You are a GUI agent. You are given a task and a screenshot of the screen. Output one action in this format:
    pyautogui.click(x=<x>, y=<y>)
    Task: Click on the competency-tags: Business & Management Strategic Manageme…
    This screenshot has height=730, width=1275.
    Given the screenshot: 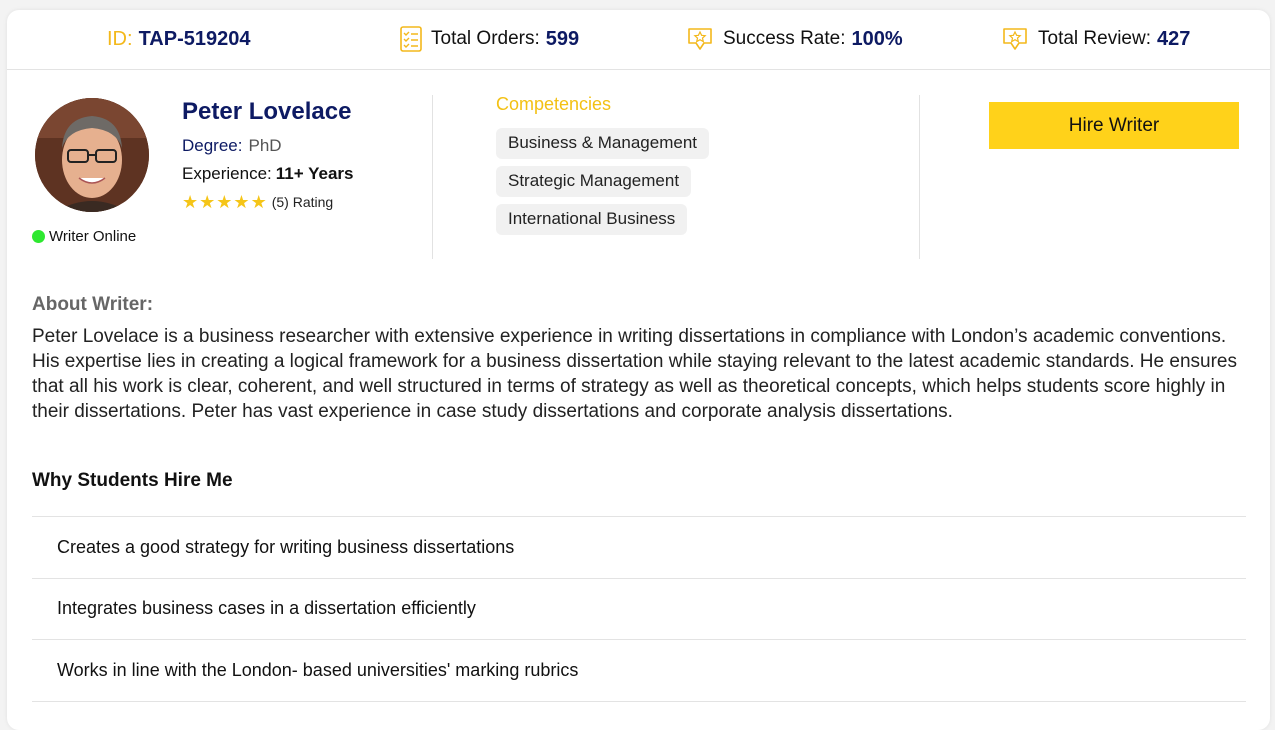 What is the action you would take?
    pyautogui.click(x=602, y=185)
    